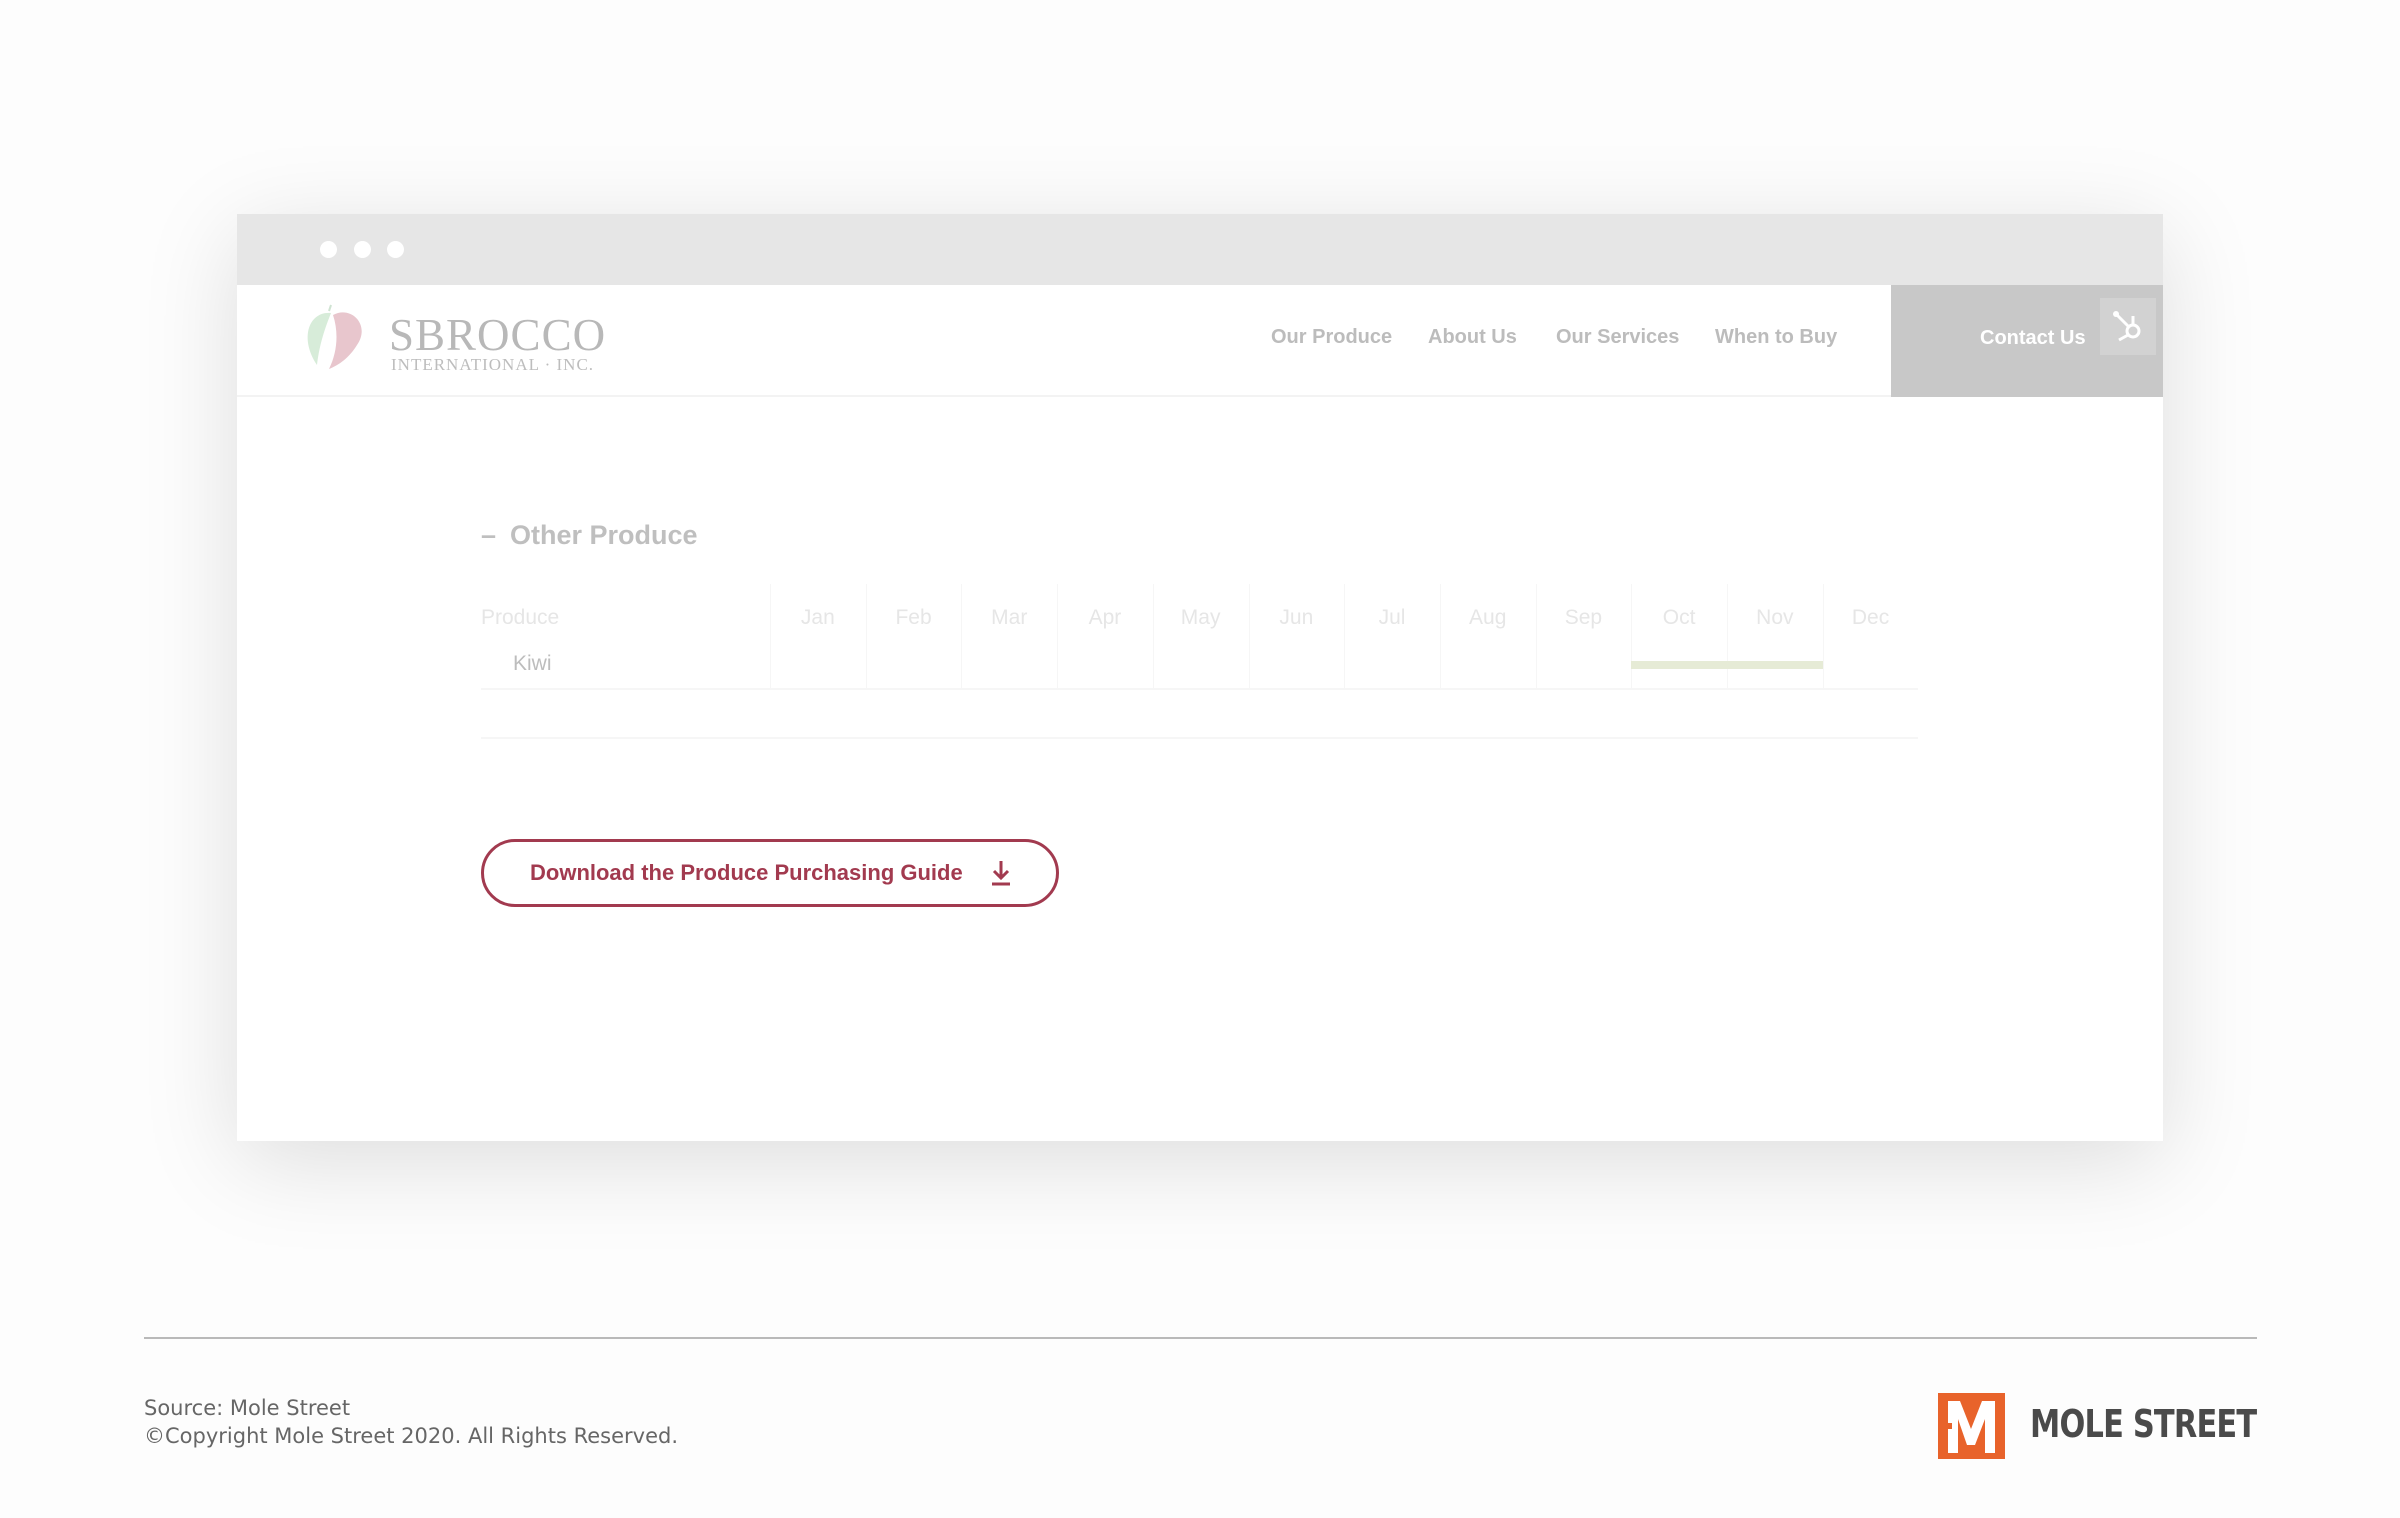 The image size is (2400, 1518). I want to click on month-header-sep: Sep, so click(1583, 617).